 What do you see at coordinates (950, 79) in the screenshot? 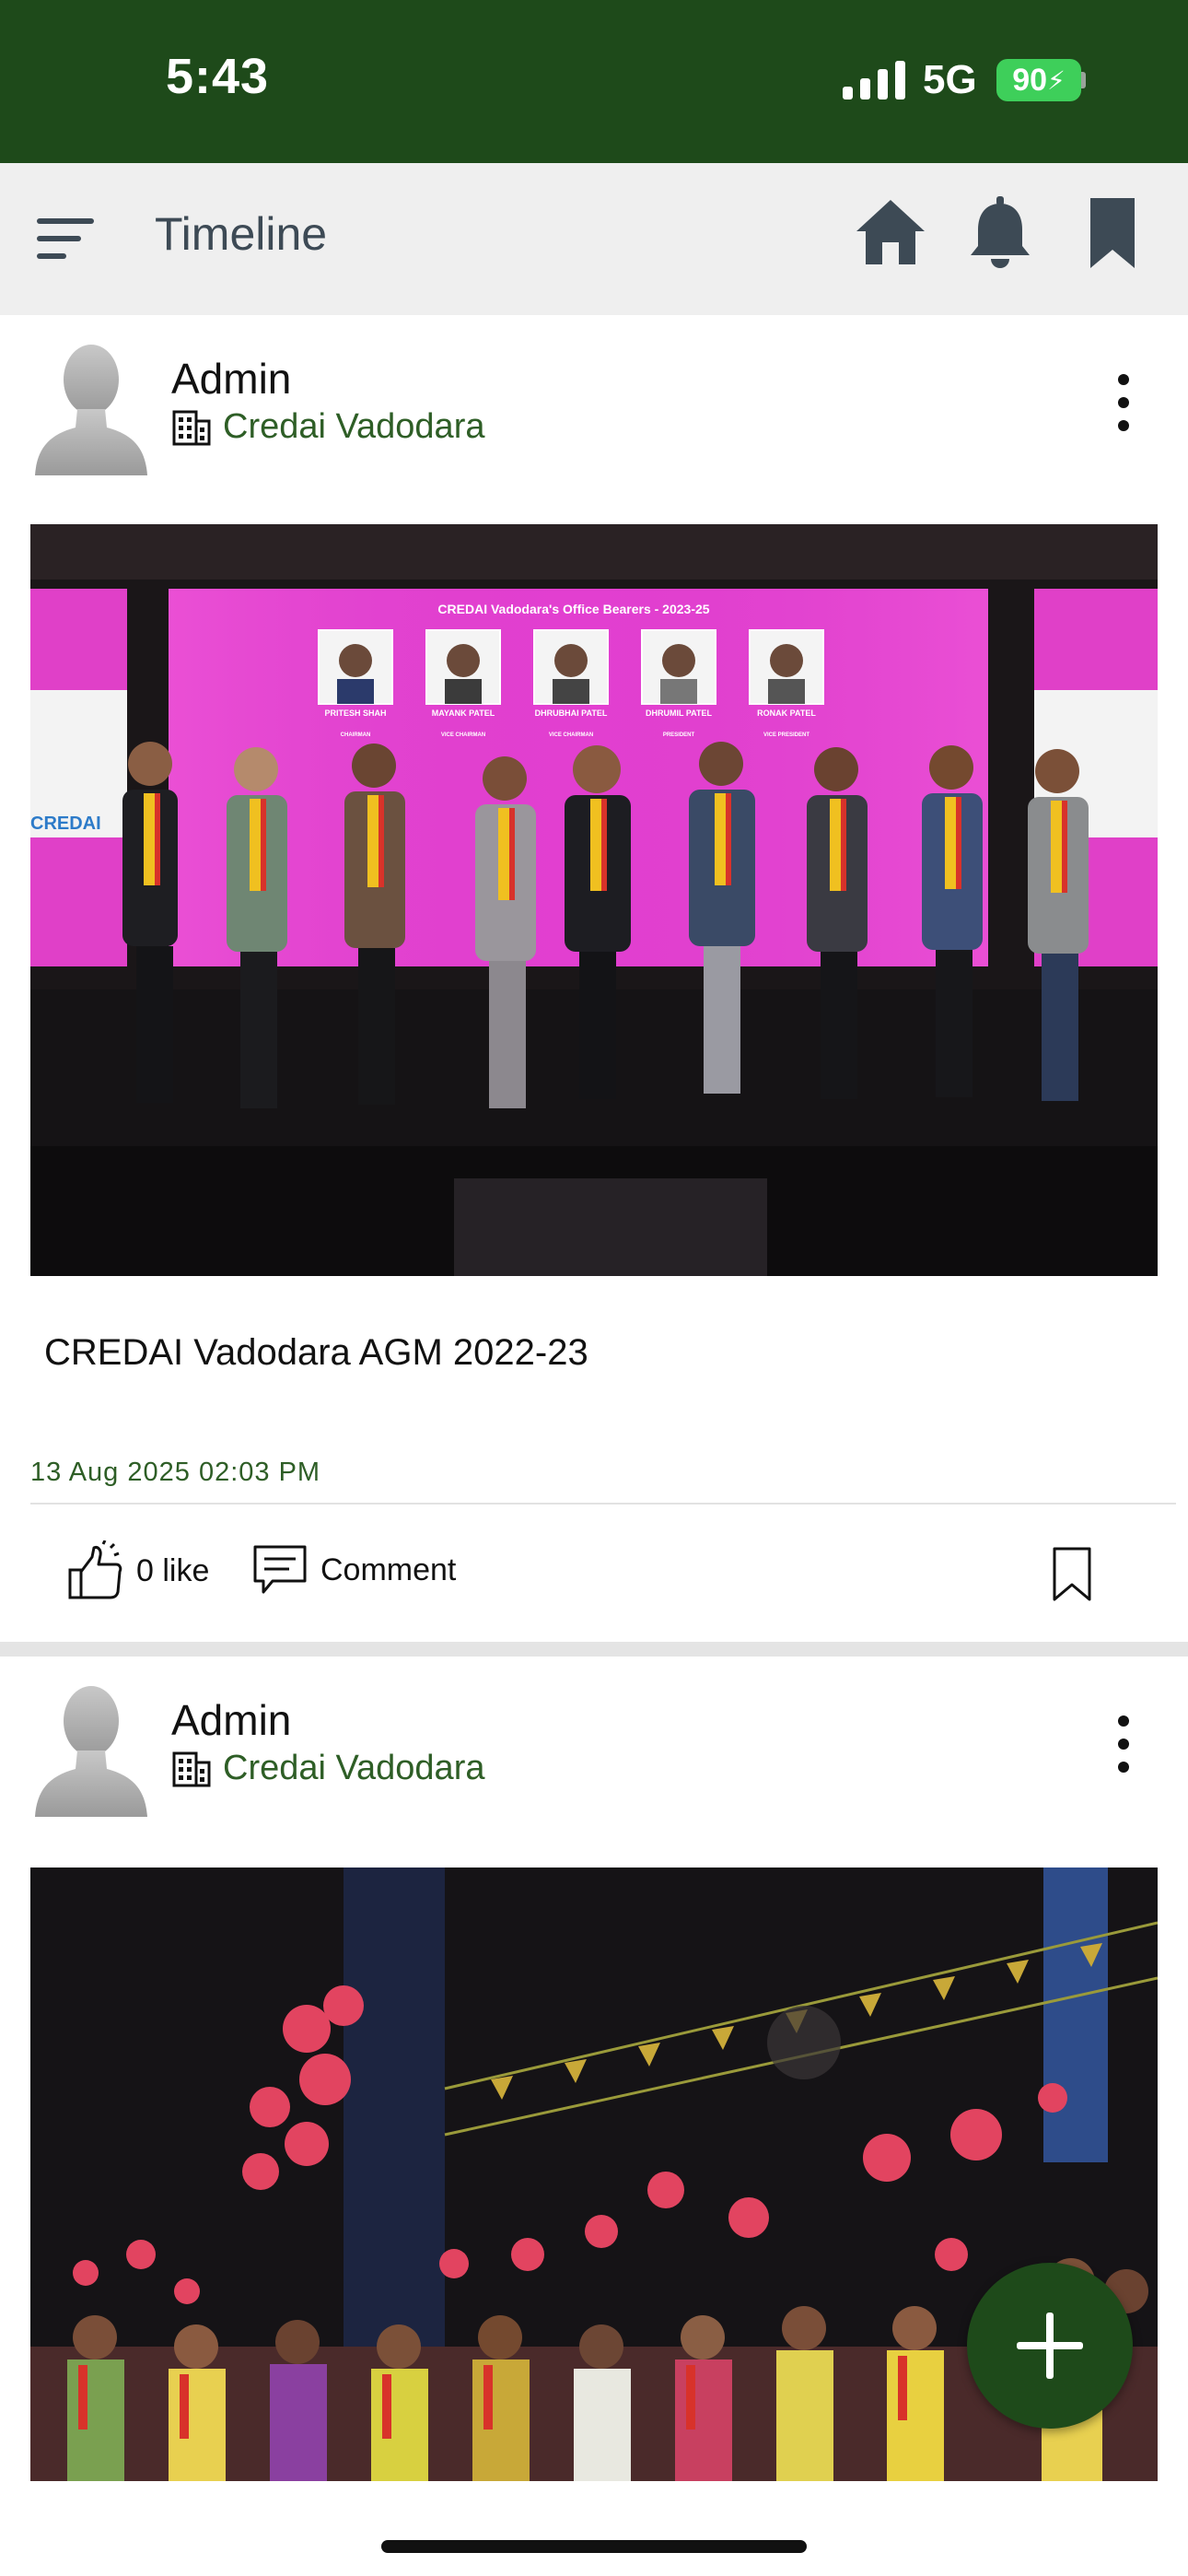
I see `network-type: 5G` at bounding box center [950, 79].